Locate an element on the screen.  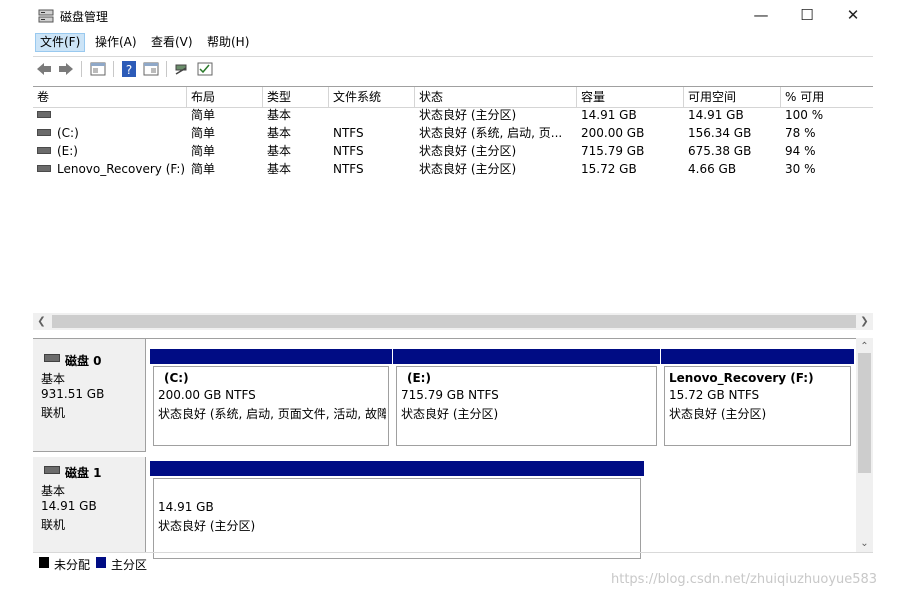
scroll-right-icon: ❯ is located at coordinates (864, 321).